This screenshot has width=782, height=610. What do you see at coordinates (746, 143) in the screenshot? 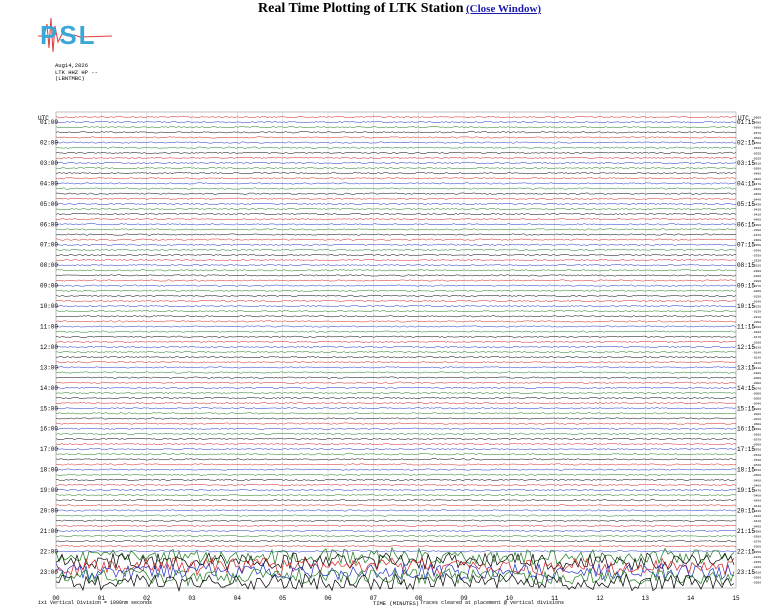
I see `hour-label-right: 02:15` at bounding box center [746, 143].